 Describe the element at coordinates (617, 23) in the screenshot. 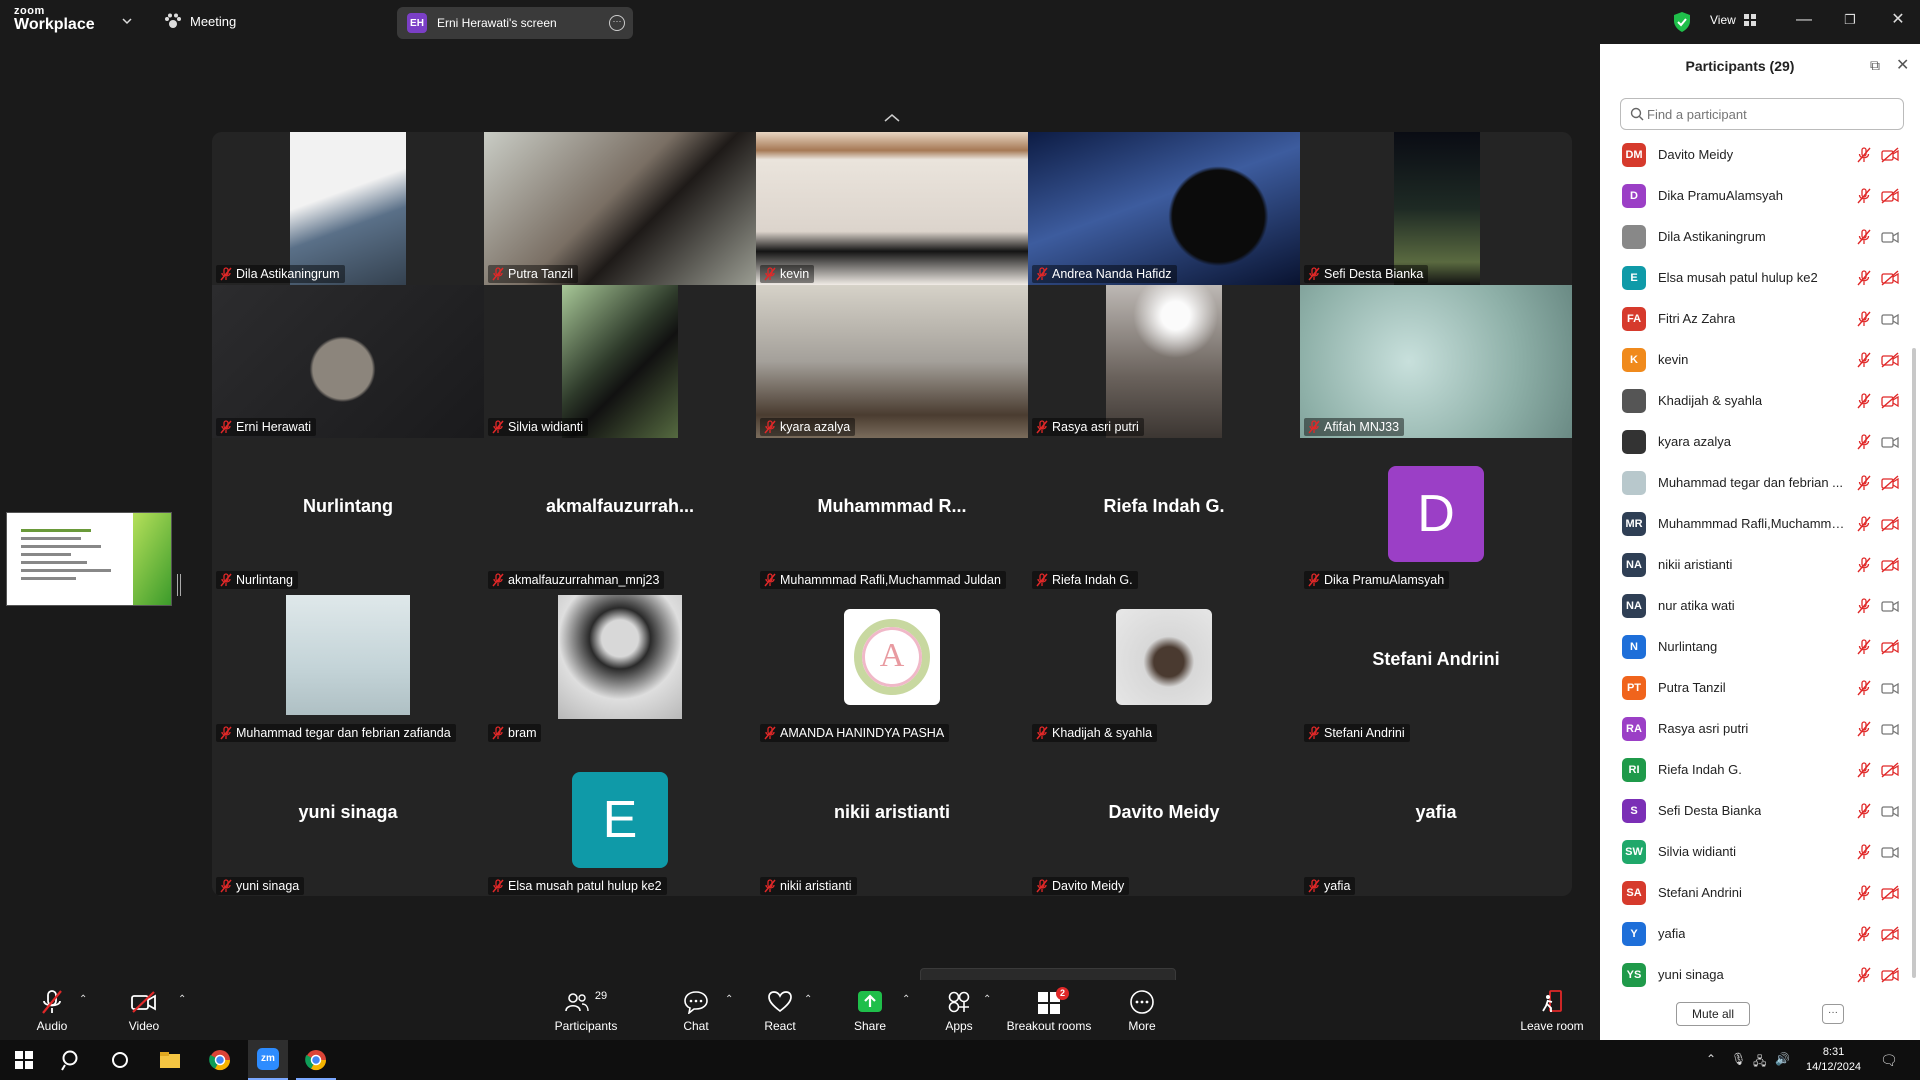

I see `more-options-icon: ···` at that location.